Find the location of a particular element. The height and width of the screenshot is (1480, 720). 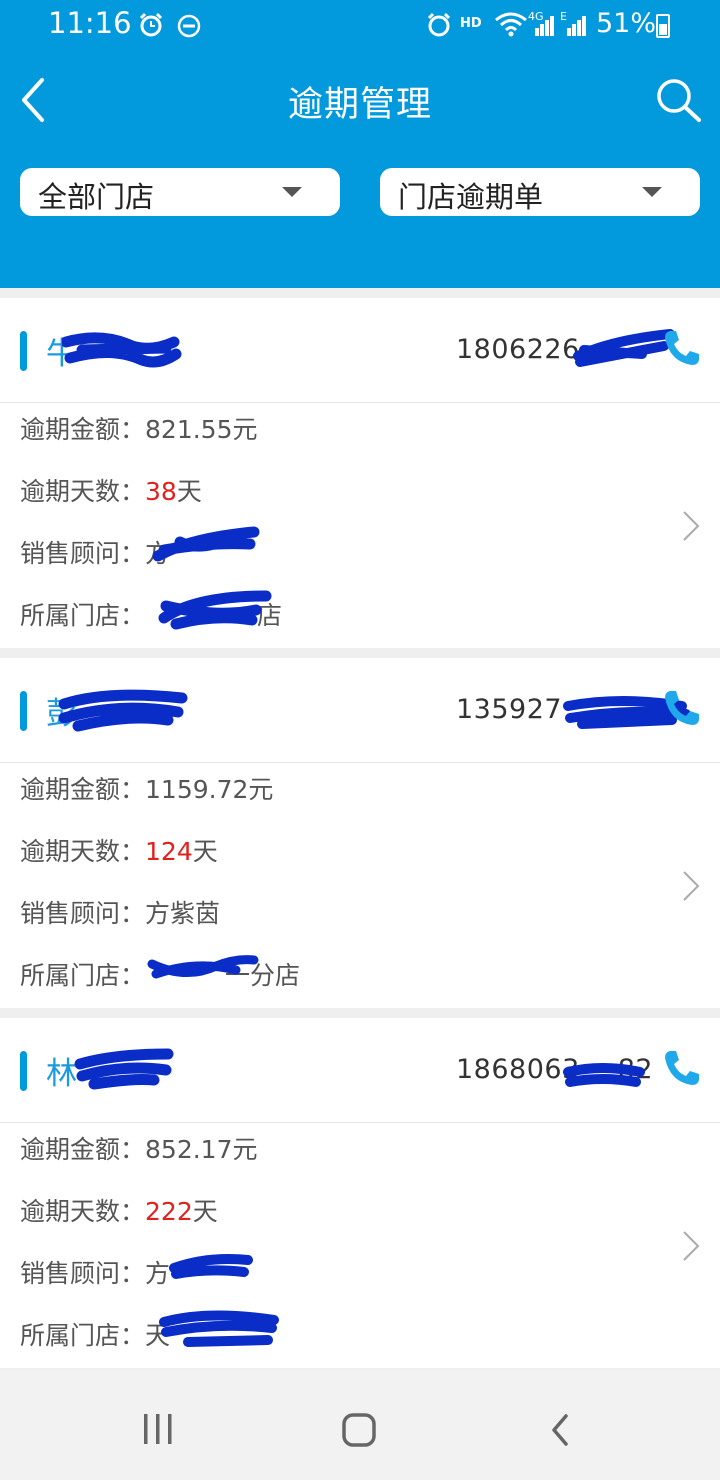

overdue-days-row: 逾期天数：124天 is located at coordinates (119, 850).